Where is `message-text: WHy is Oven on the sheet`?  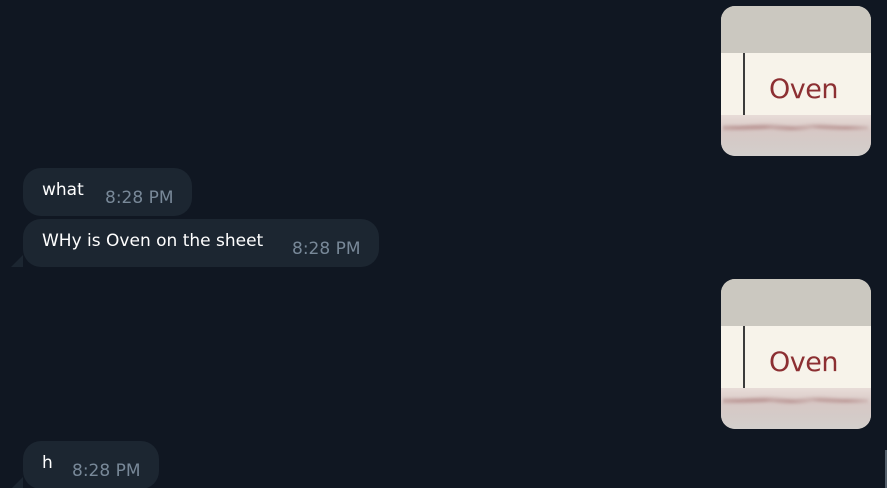 message-text: WHy is Oven on the sheet is located at coordinates (153, 241).